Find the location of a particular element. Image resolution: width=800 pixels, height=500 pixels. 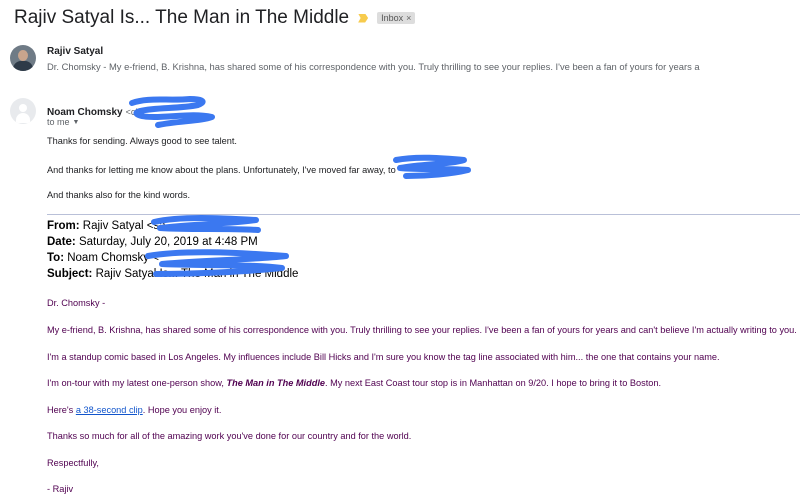

quoted-to-label: To: is located at coordinates (56, 258).